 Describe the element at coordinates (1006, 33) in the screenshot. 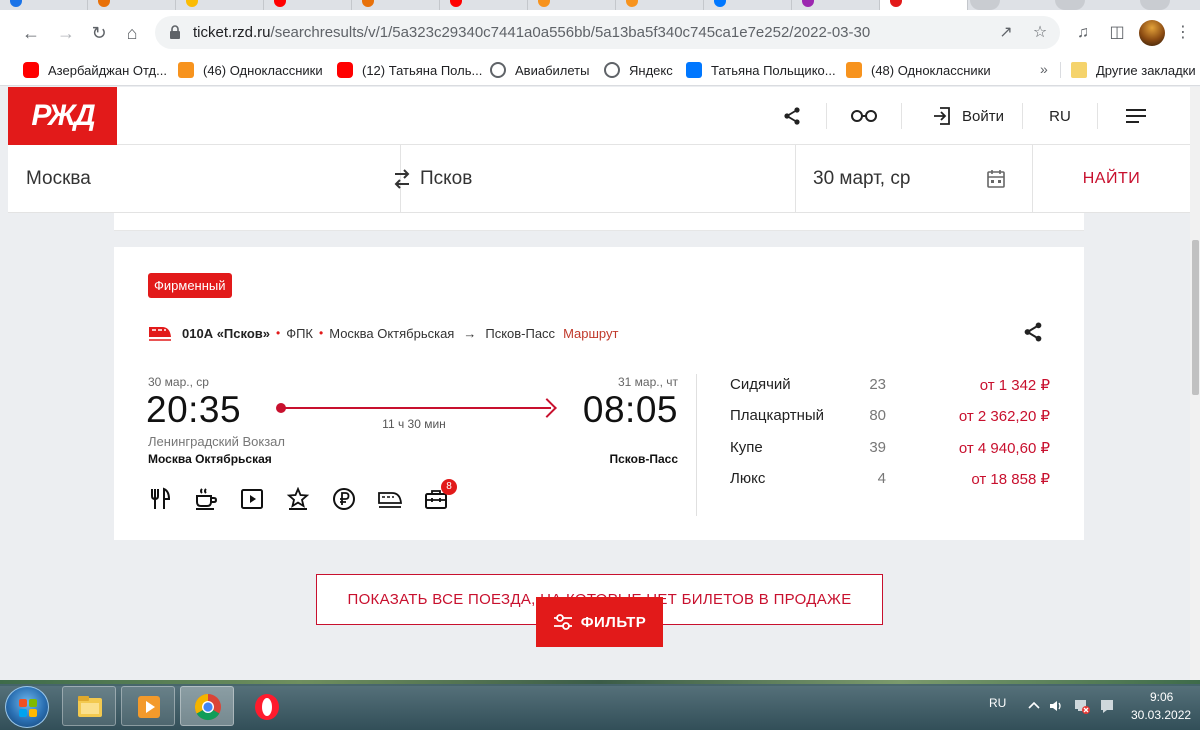

I see `share-page-icon: ↗` at that location.